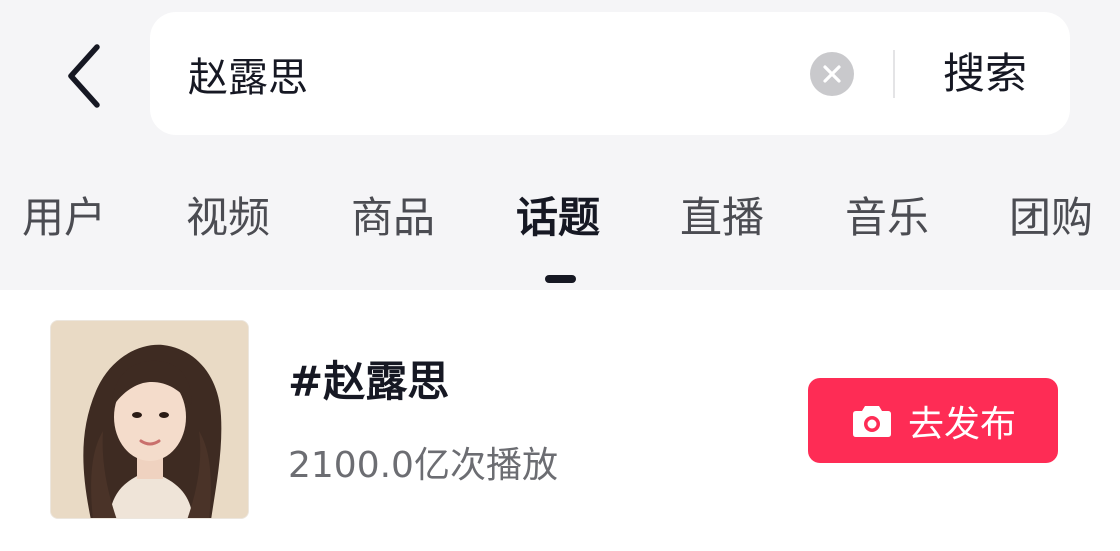 The image size is (1120, 551). Describe the element at coordinates (722, 218) in the screenshot. I see `tab-live: 直播` at that location.